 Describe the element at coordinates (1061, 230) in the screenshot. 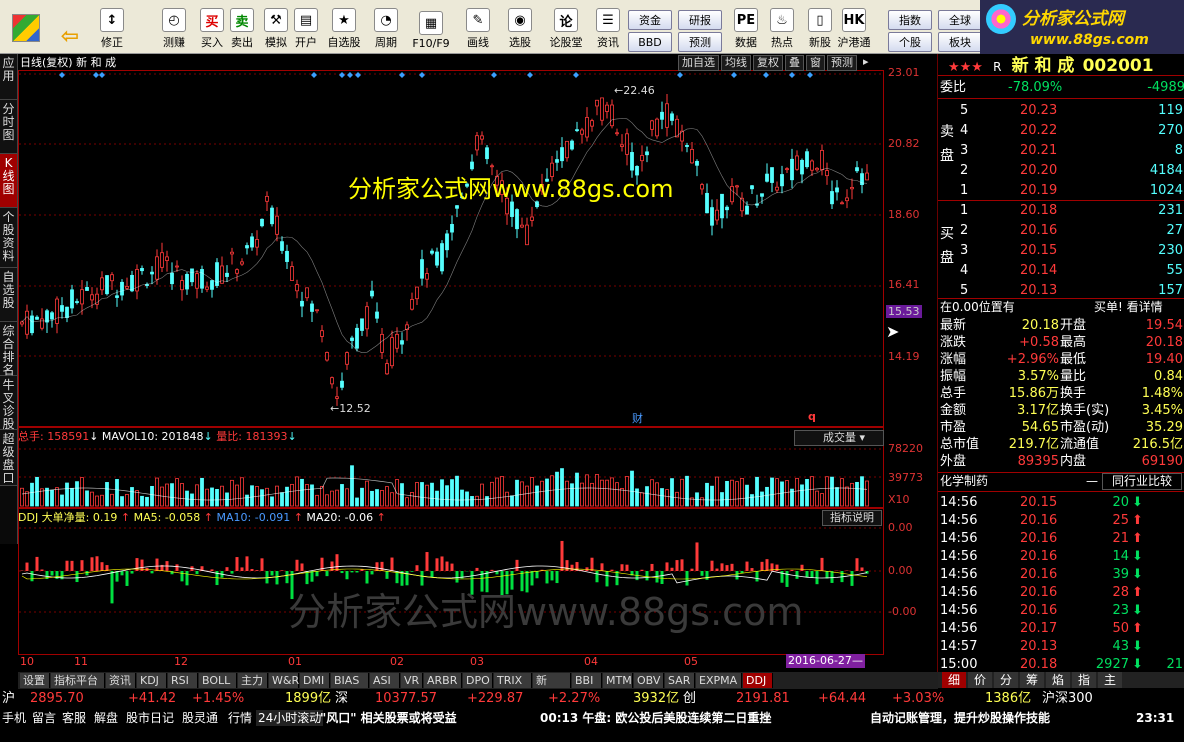

I see `buy-row: 2 20.16 27` at that location.